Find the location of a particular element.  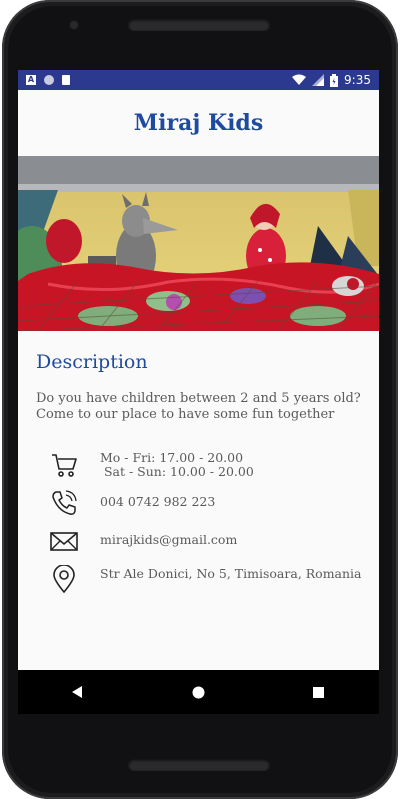

location-pin-icon is located at coordinates (64, 579).